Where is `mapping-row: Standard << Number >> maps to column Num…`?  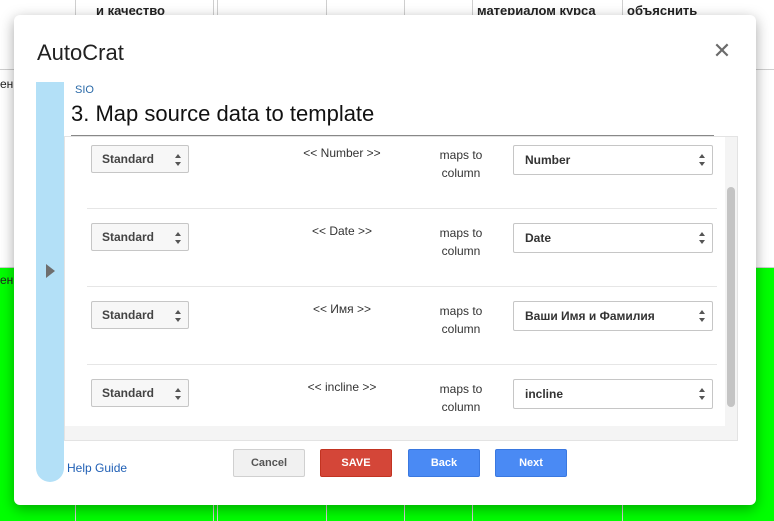 mapping-row: Standard << Number >> maps to column Num… is located at coordinates (402, 173).